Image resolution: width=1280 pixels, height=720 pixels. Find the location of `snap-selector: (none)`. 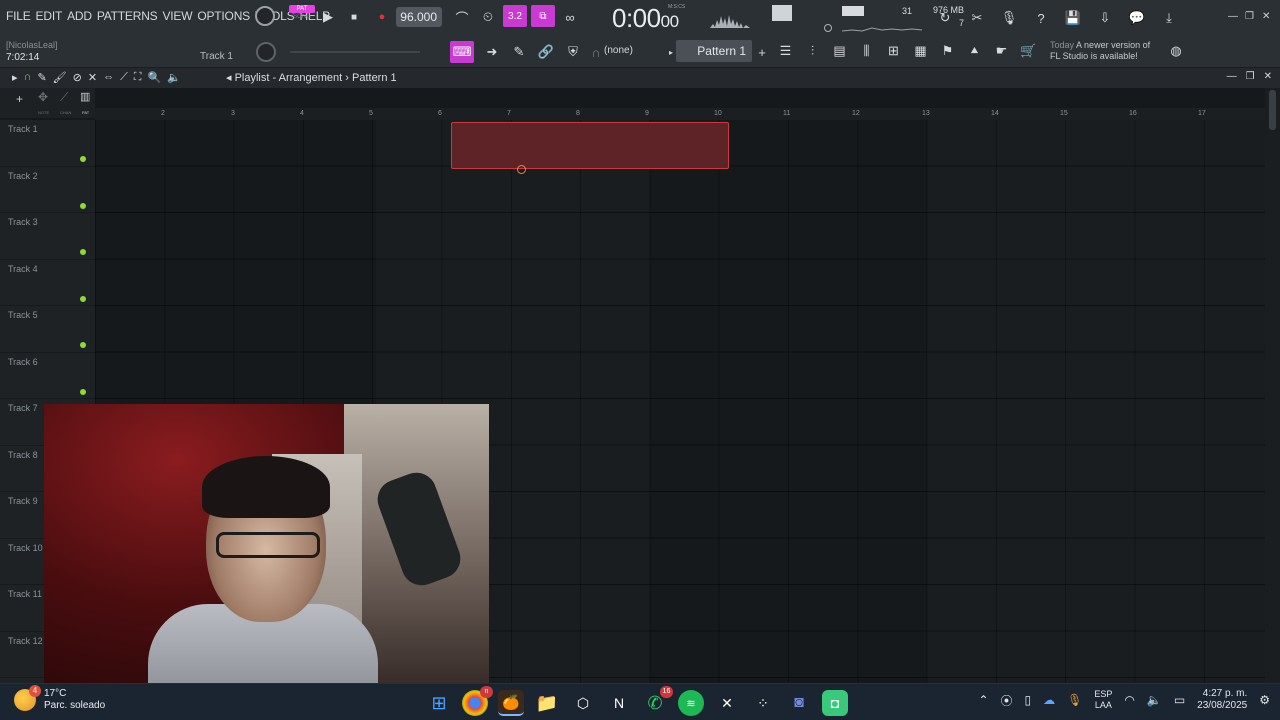

snap-selector: (none) is located at coordinates (618, 50).